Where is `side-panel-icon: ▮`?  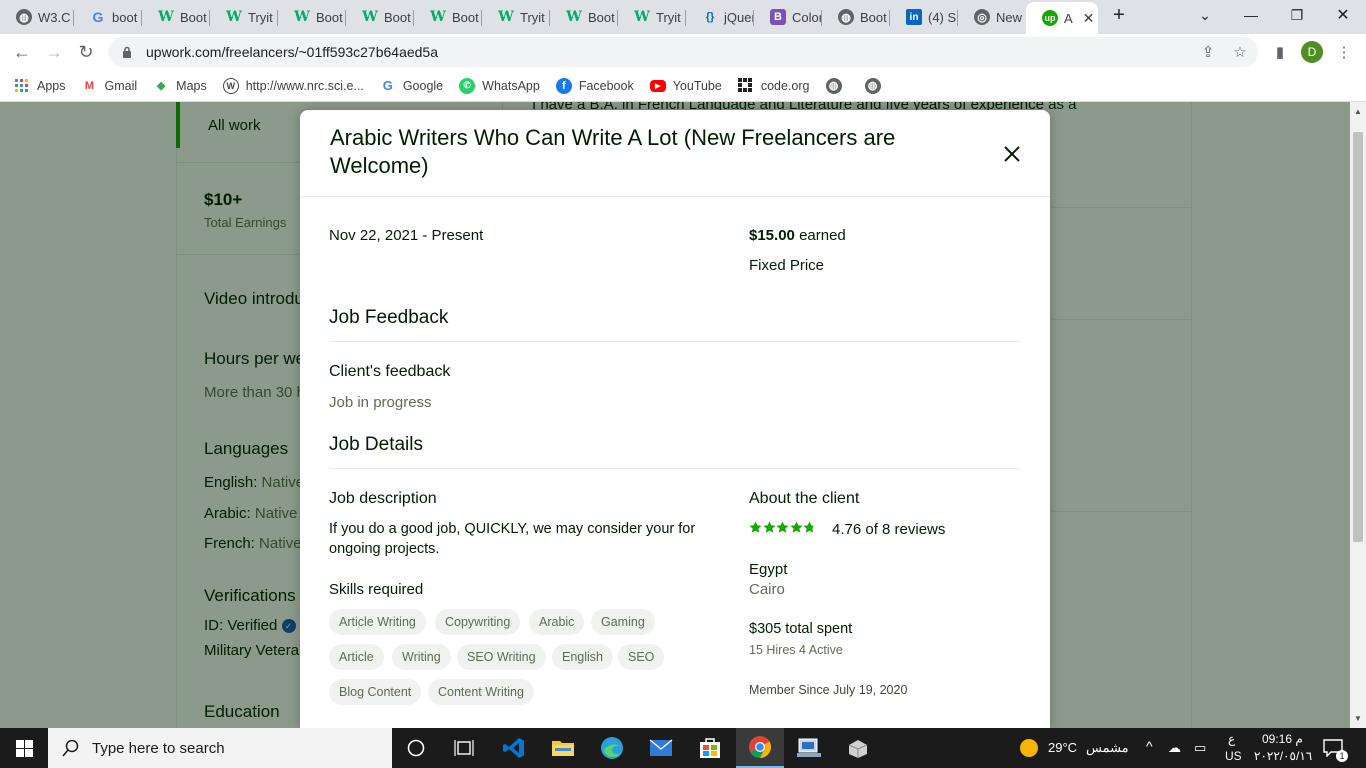
side-panel-icon: ▮ is located at coordinates (1280, 52).